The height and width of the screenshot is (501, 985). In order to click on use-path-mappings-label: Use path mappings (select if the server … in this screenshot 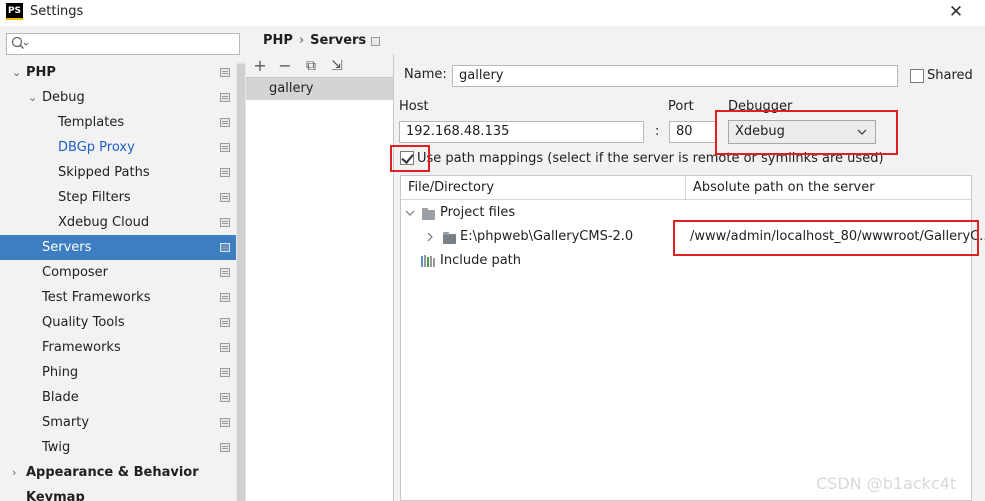, I will do `click(650, 158)`.